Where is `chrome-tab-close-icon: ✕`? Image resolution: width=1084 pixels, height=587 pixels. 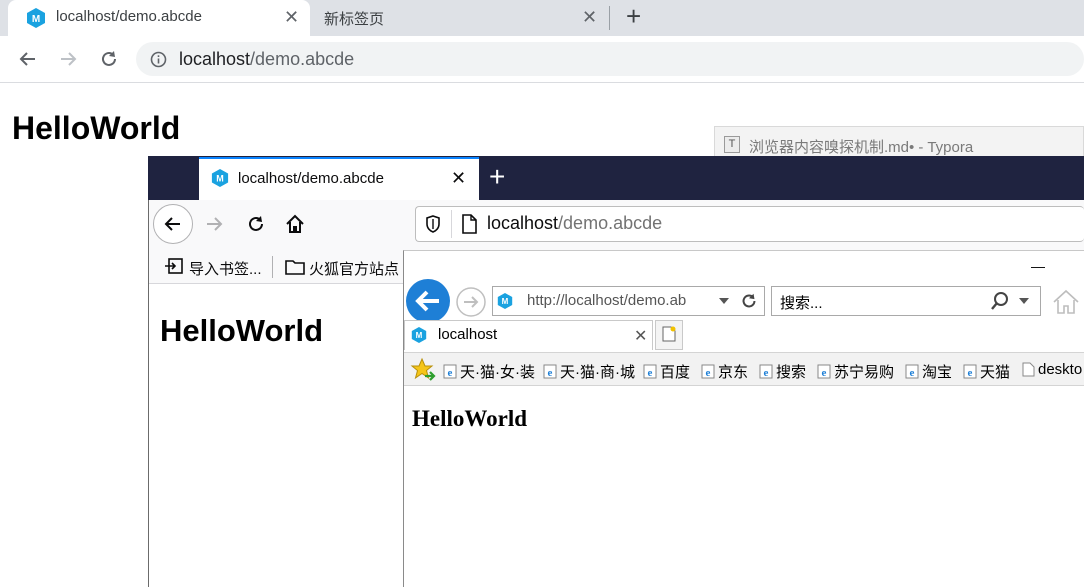 chrome-tab-close-icon: ✕ is located at coordinates (291, 17).